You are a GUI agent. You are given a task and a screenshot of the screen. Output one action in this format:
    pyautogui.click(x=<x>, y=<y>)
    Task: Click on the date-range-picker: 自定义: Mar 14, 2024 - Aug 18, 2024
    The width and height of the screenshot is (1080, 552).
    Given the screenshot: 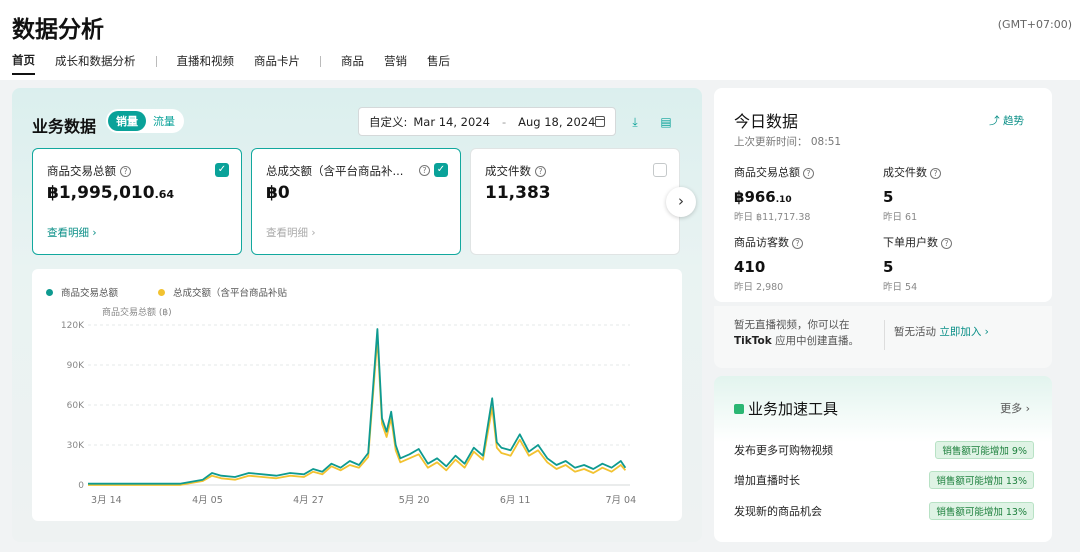 What is the action you would take?
    pyautogui.click(x=487, y=121)
    